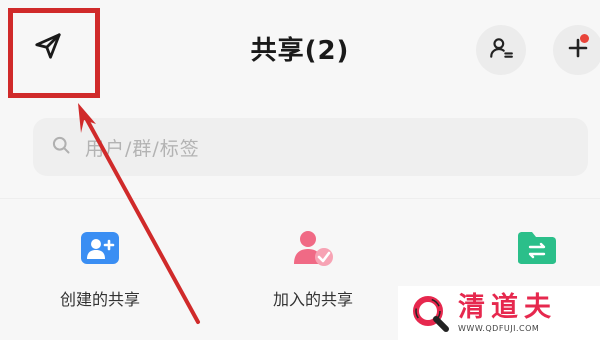 The height and width of the screenshot is (340, 600). What do you see at coordinates (300, 198) in the screenshot?
I see `divider` at bounding box center [300, 198].